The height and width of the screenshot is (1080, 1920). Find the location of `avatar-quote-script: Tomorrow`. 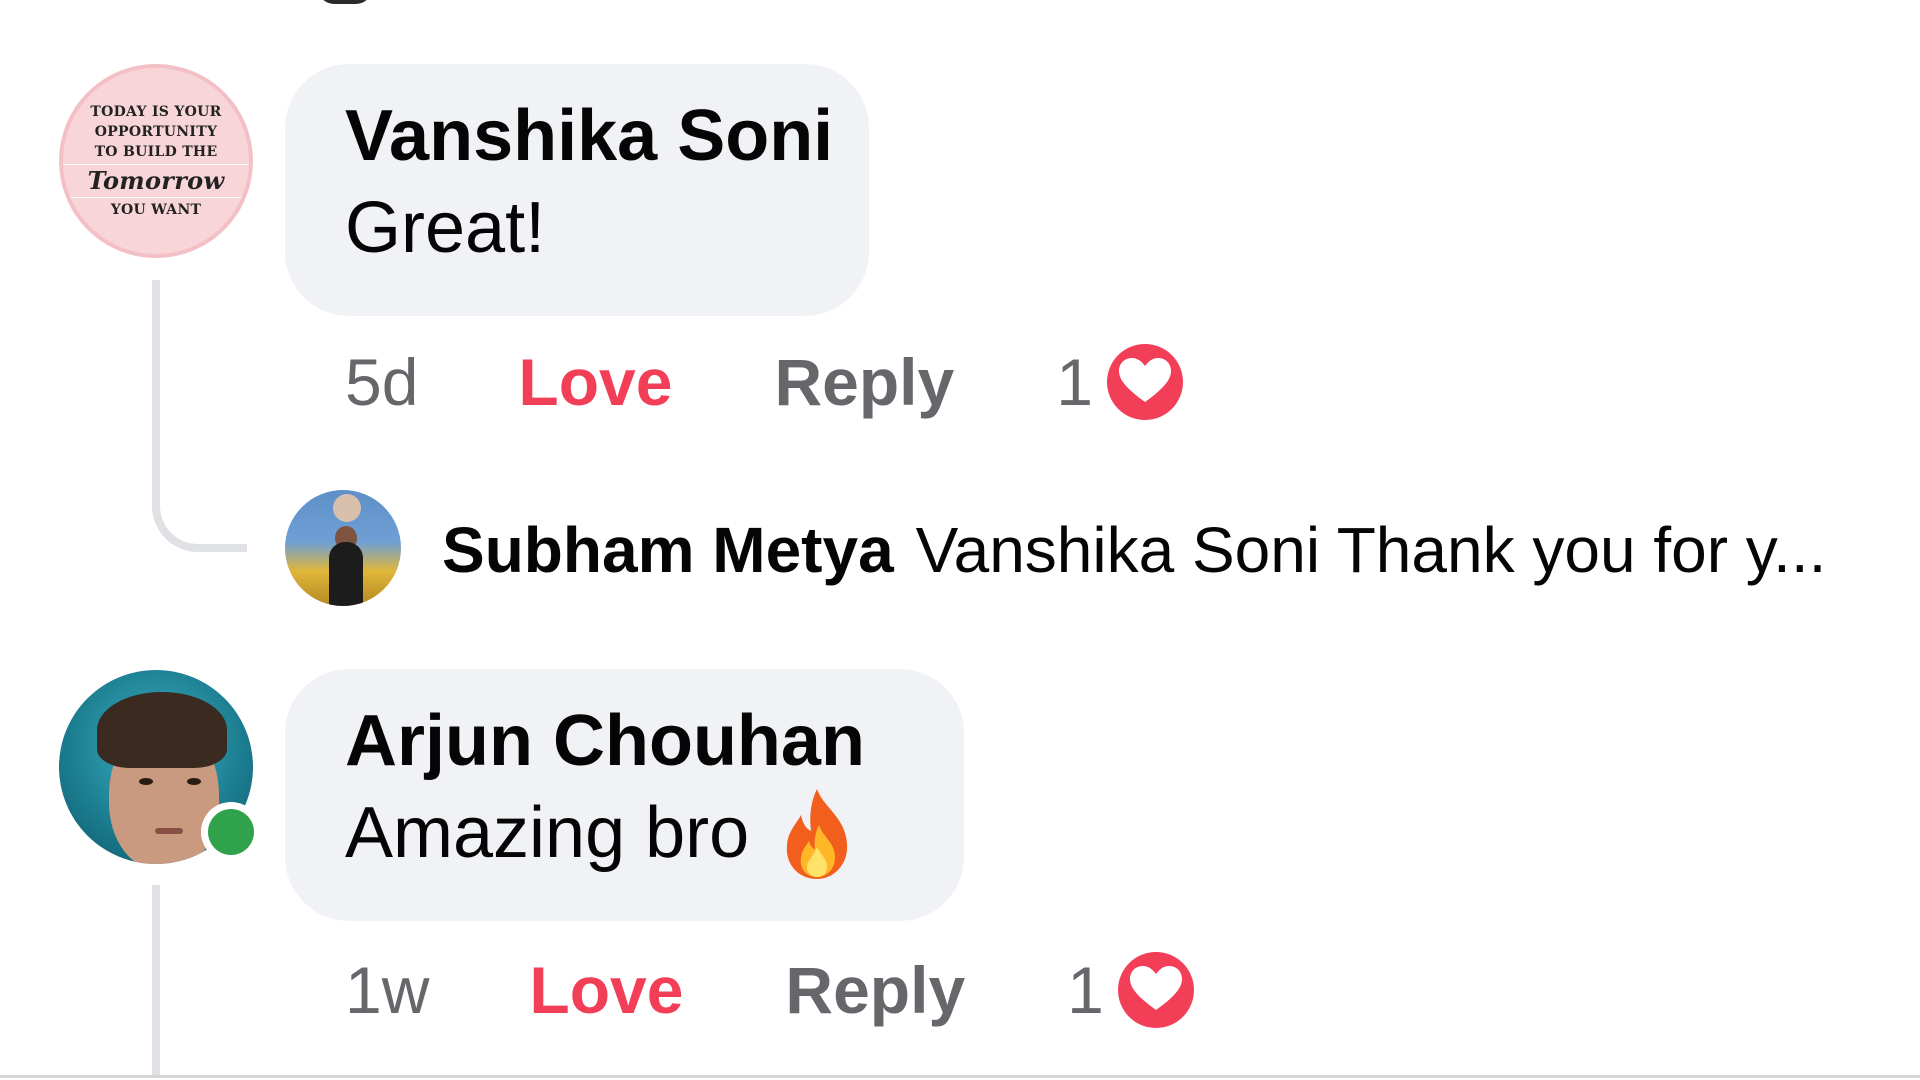

avatar-quote-script: Tomorrow is located at coordinates (156, 181).